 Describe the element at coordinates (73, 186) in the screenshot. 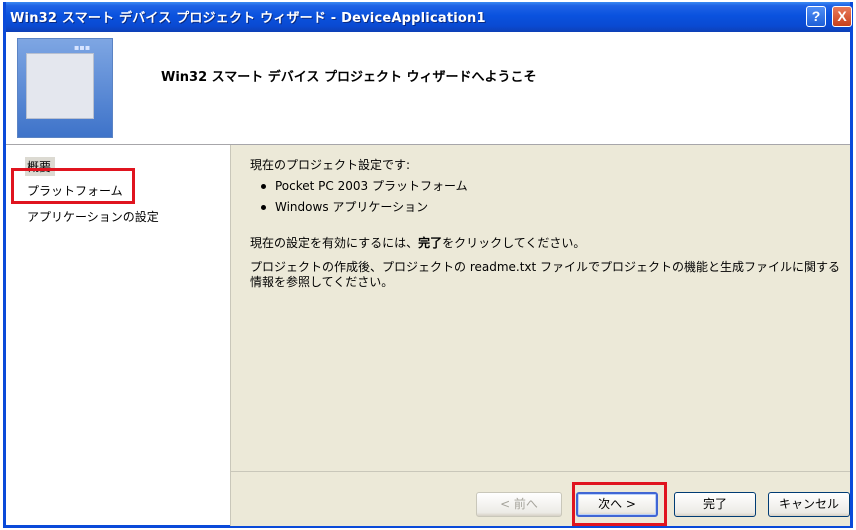

I see `platform-highlight-box` at that location.